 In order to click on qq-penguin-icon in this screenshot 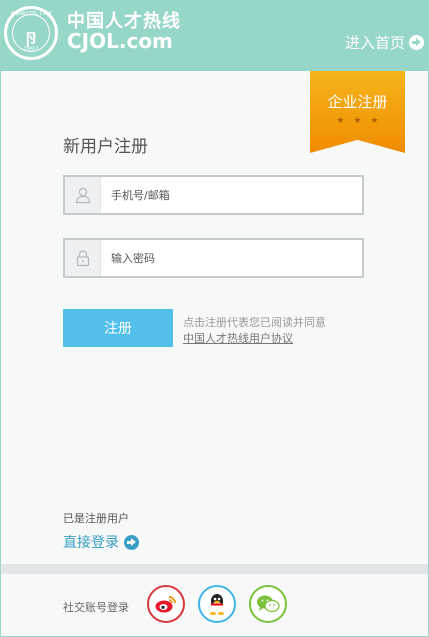, I will do `click(217, 604)`.